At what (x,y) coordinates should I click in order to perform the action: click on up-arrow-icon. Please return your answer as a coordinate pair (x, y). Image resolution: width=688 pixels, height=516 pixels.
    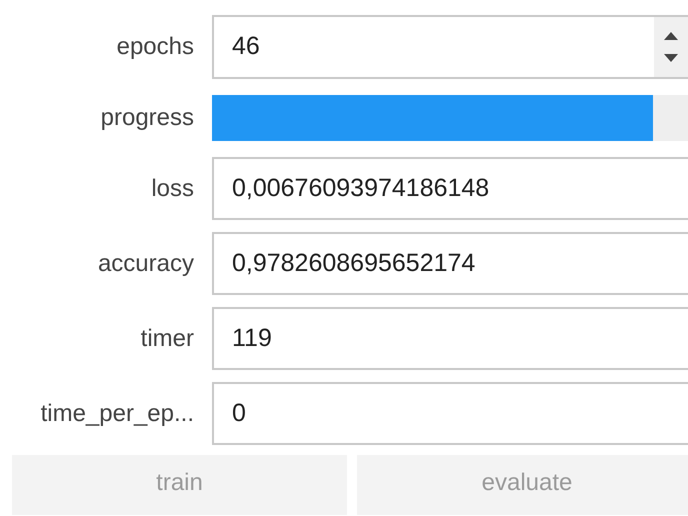
    Looking at the image, I should click on (671, 36).